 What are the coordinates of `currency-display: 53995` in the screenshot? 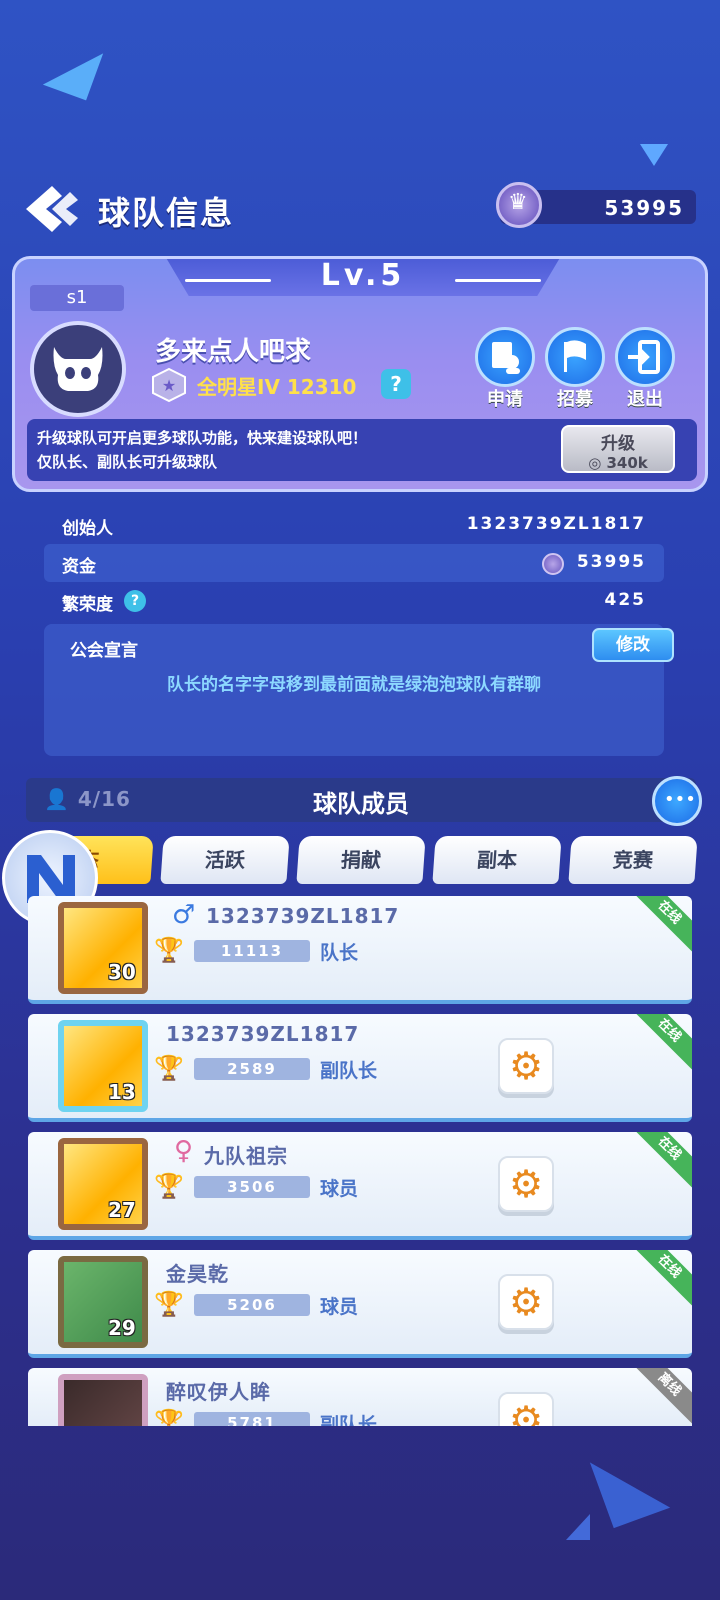 It's located at (596, 205).